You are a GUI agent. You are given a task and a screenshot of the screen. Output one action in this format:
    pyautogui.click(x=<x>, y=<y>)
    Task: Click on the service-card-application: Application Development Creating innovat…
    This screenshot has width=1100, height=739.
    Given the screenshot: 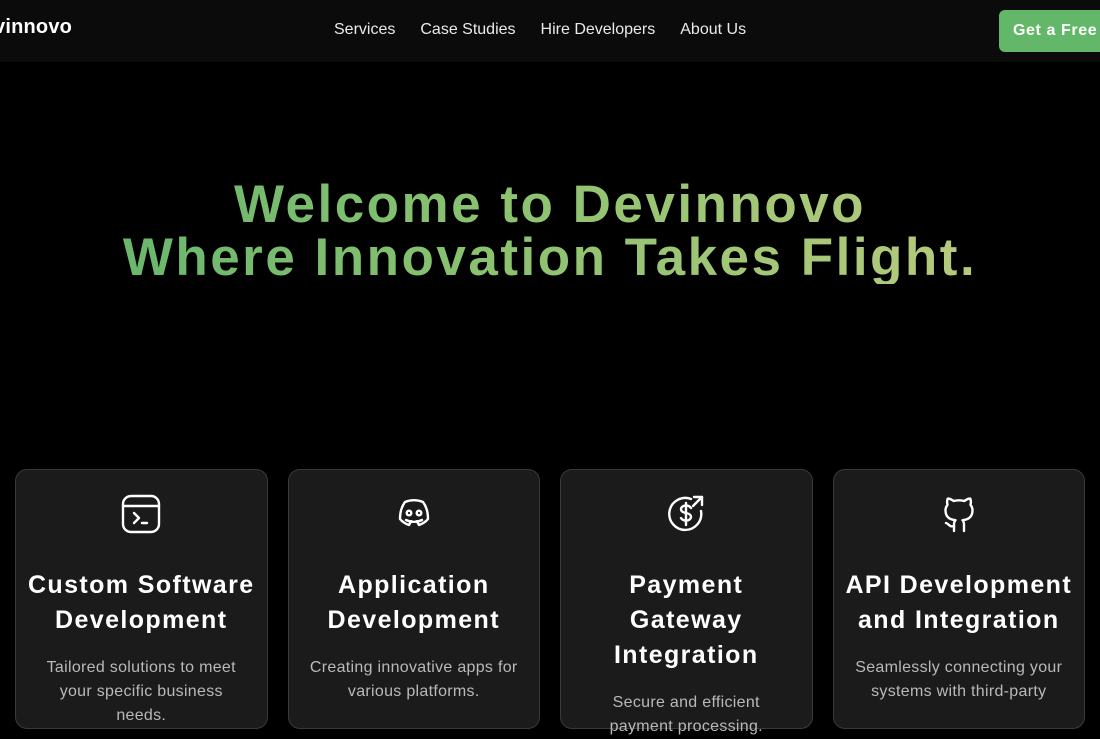 What is the action you would take?
    pyautogui.click(x=413, y=599)
    